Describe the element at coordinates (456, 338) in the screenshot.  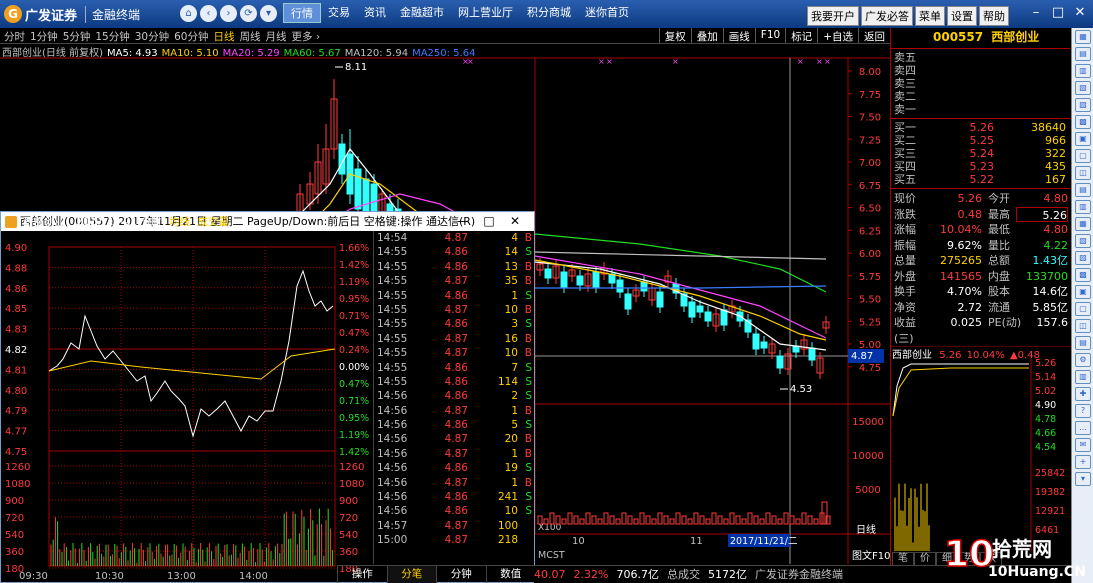
I see `tick-price: 4.87` at that location.